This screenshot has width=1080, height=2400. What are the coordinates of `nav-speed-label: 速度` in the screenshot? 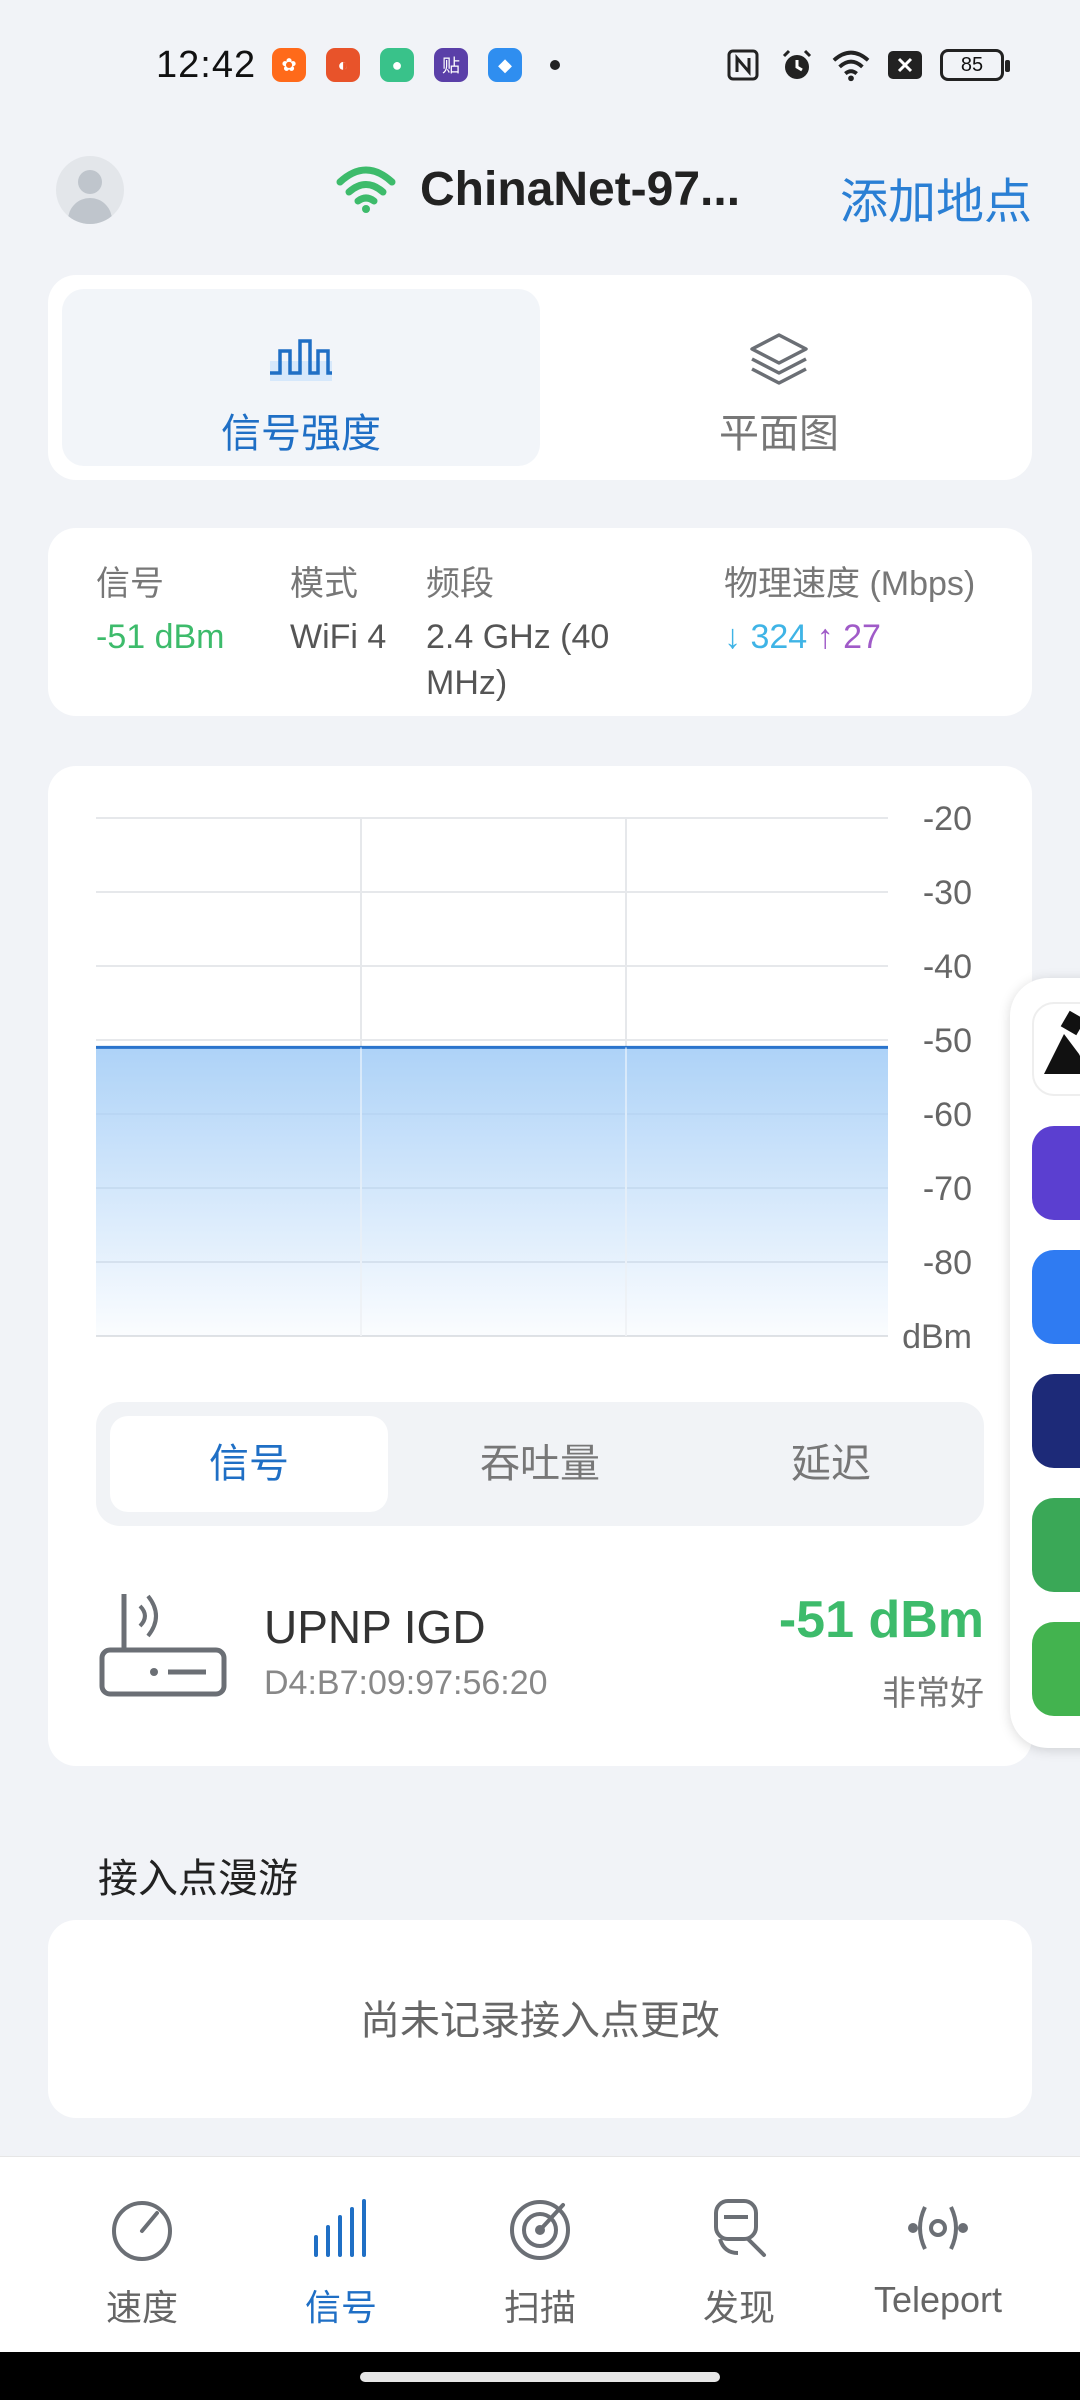 It's located at (141, 2307).